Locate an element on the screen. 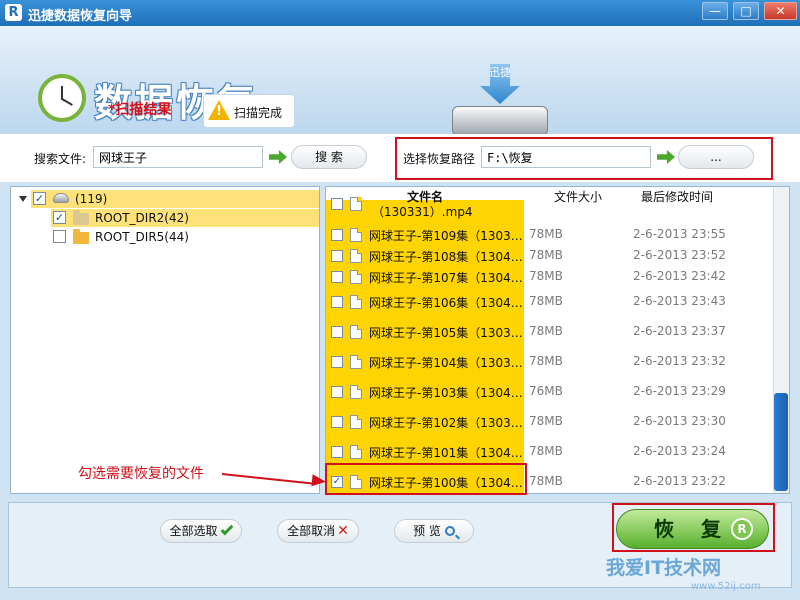 The width and height of the screenshot is (800, 600). file-row-date: 2-6-2013 23:29 is located at coordinates (679, 391).